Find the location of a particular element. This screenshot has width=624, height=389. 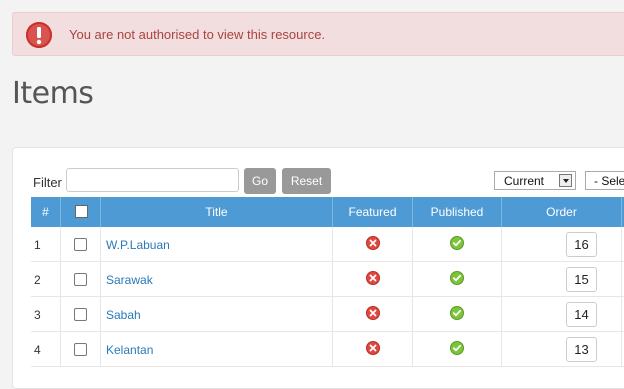

table-row: 4 Kelantan 13 is located at coordinates (327, 349).